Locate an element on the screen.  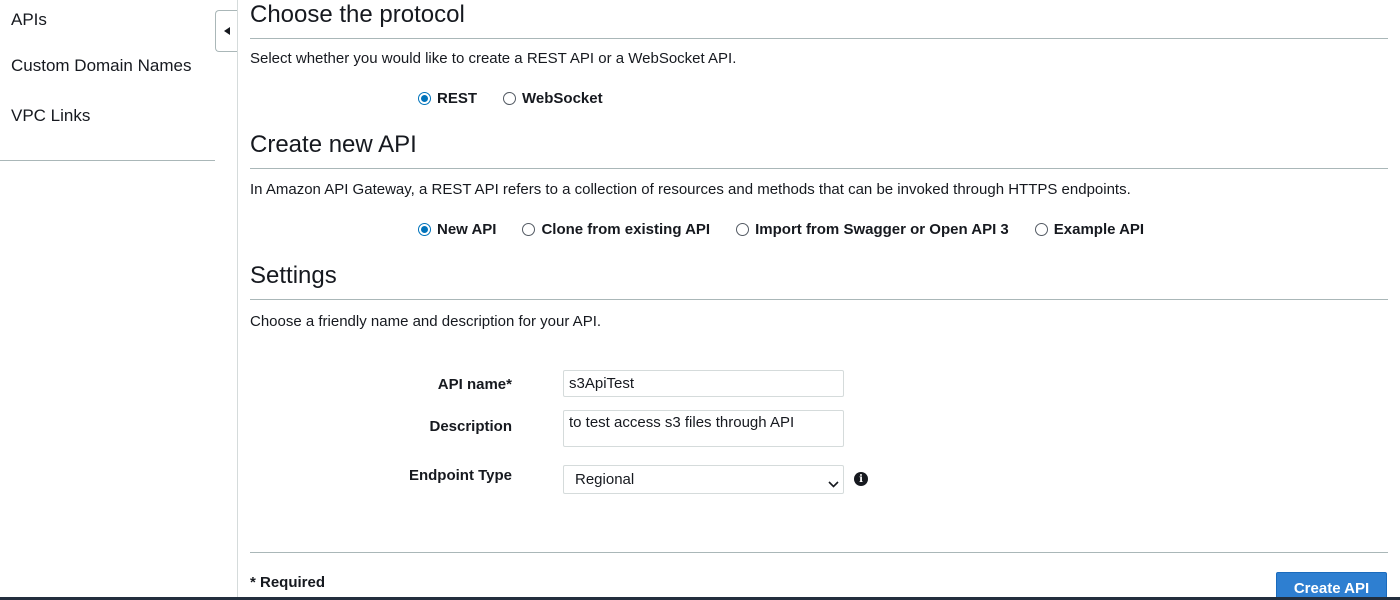
protocol-section-rule is located at coordinates (819, 38).